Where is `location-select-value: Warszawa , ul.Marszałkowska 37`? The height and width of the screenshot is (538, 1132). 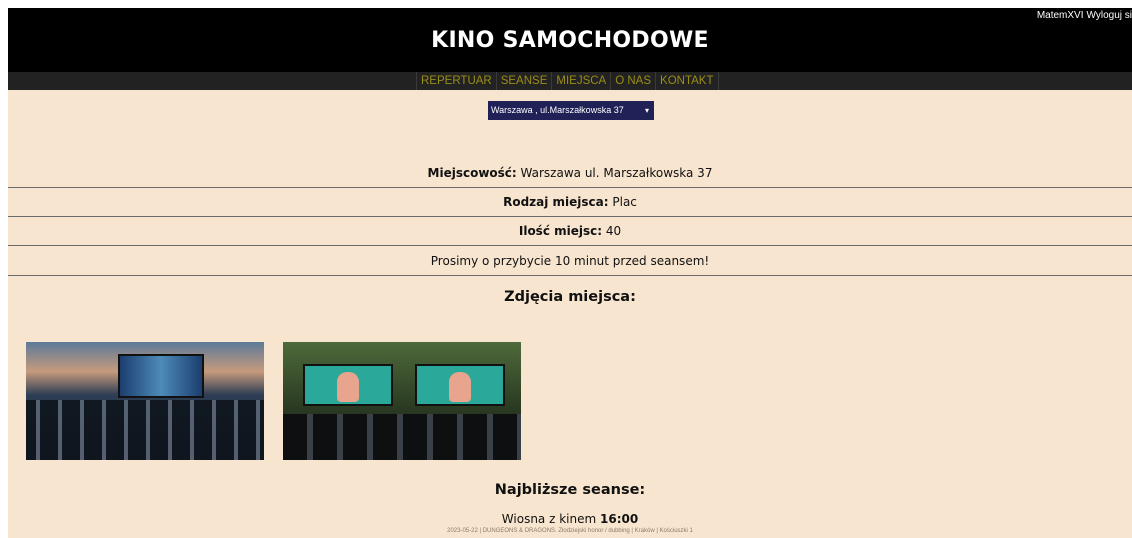
location-select-value: Warszawa , ul.Marszałkowska 37 is located at coordinates (557, 110).